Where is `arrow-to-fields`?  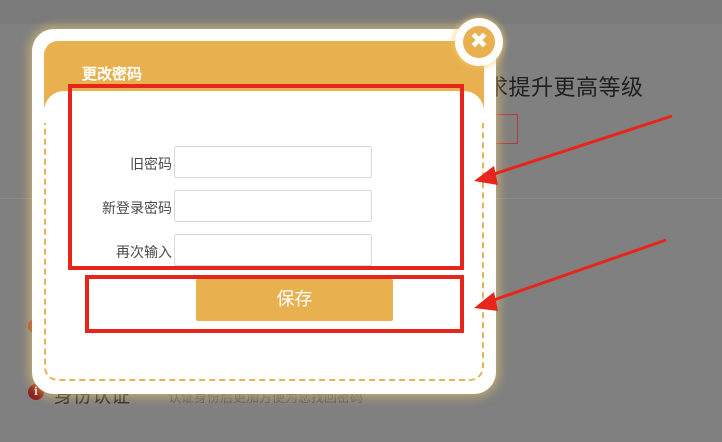
arrow-to-fields is located at coordinates (573, 149).